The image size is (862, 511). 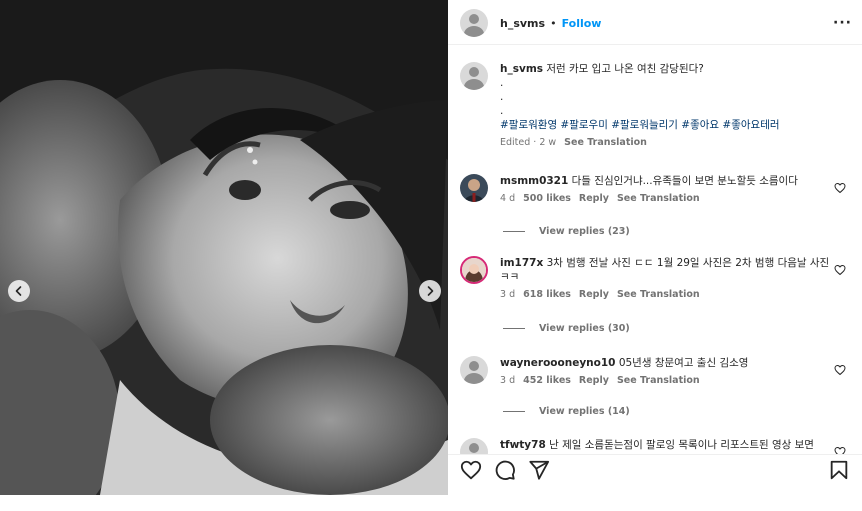 I want to click on comment-text: 다들 진심인거냐...유족들이 보면 분노할듯 소름이다, so click(x=684, y=181).